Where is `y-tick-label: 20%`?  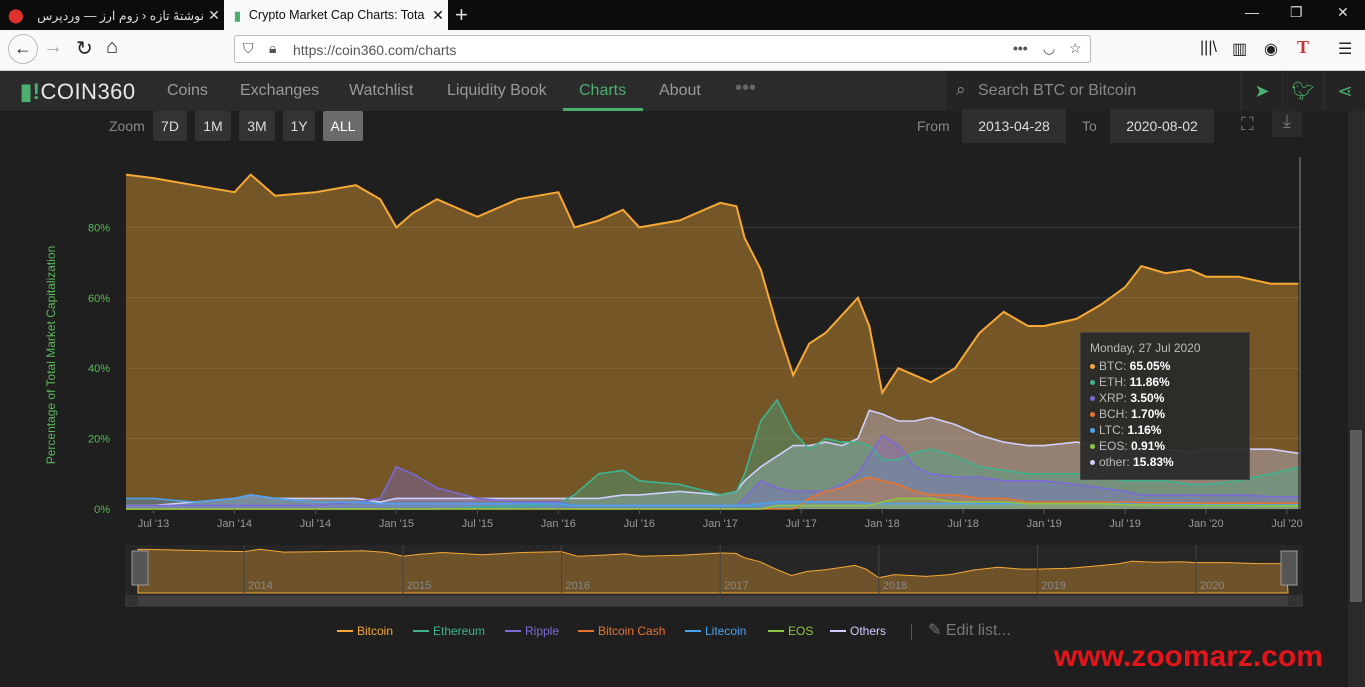 y-tick-label: 20% is located at coordinates (99, 440).